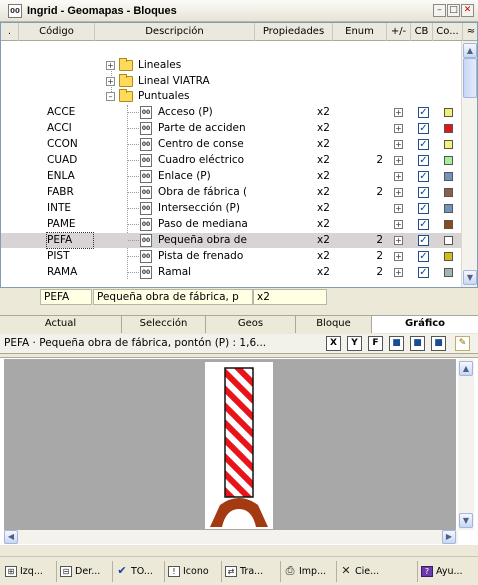 This screenshot has width=478, height=585. Describe the element at coordinates (354, 343) in the screenshot. I see `y-axis-icon: Y` at that location.